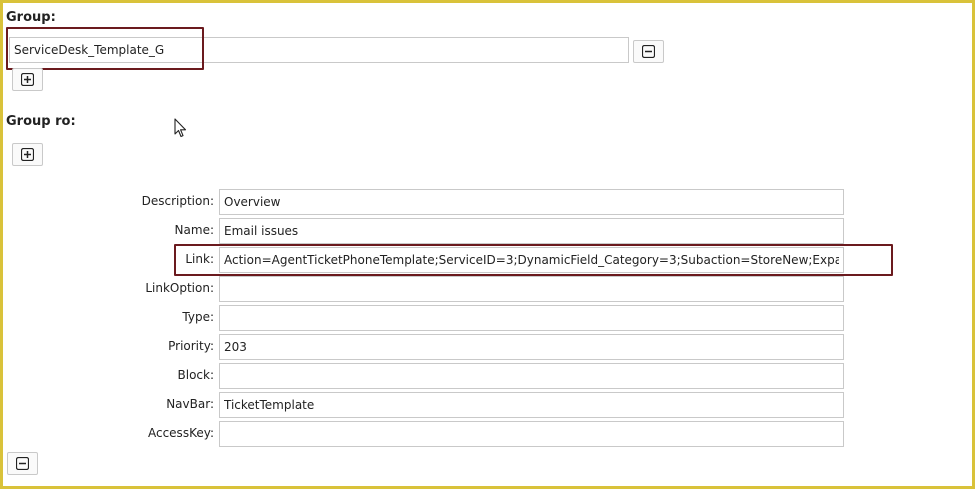 This screenshot has width=975, height=489. What do you see at coordinates (531, 289) in the screenshot?
I see `linkoption-input` at bounding box center [531, 289].